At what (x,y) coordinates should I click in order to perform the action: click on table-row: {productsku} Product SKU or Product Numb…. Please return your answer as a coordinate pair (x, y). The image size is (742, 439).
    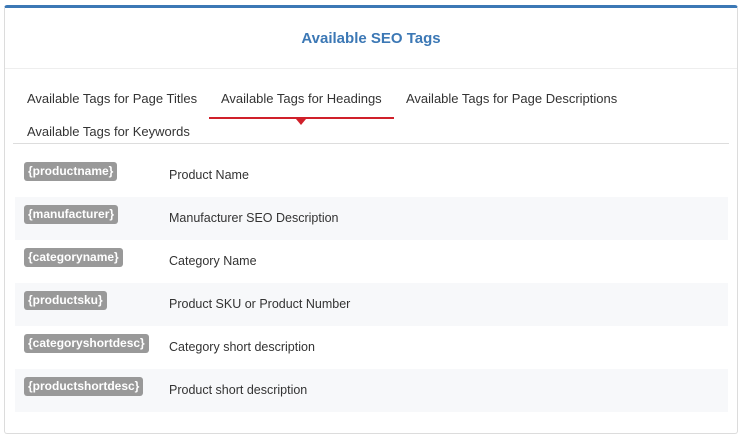
    Looking at the image, I should click on (371, 304).